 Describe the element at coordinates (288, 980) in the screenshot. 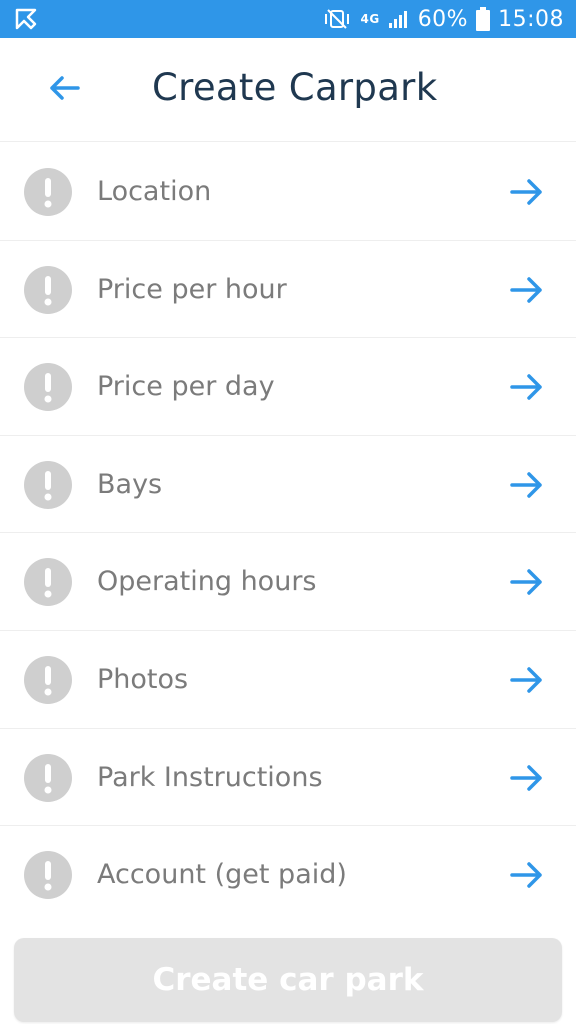

I see `create-car-park-button: Create car park` at that location.